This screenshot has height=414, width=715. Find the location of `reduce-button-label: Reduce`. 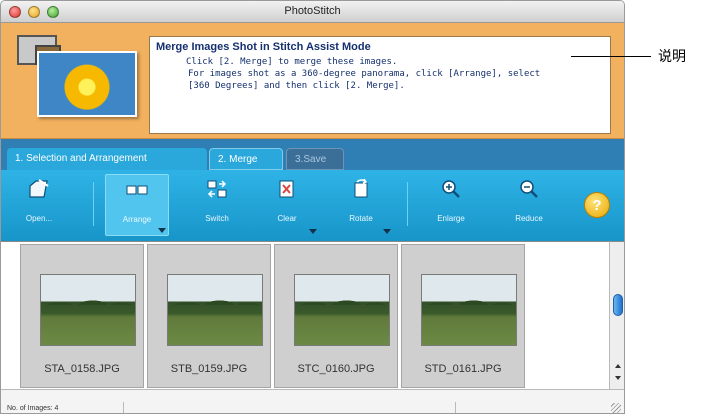

reduce-button-label: Reduce is located at coordinates (529, 218).